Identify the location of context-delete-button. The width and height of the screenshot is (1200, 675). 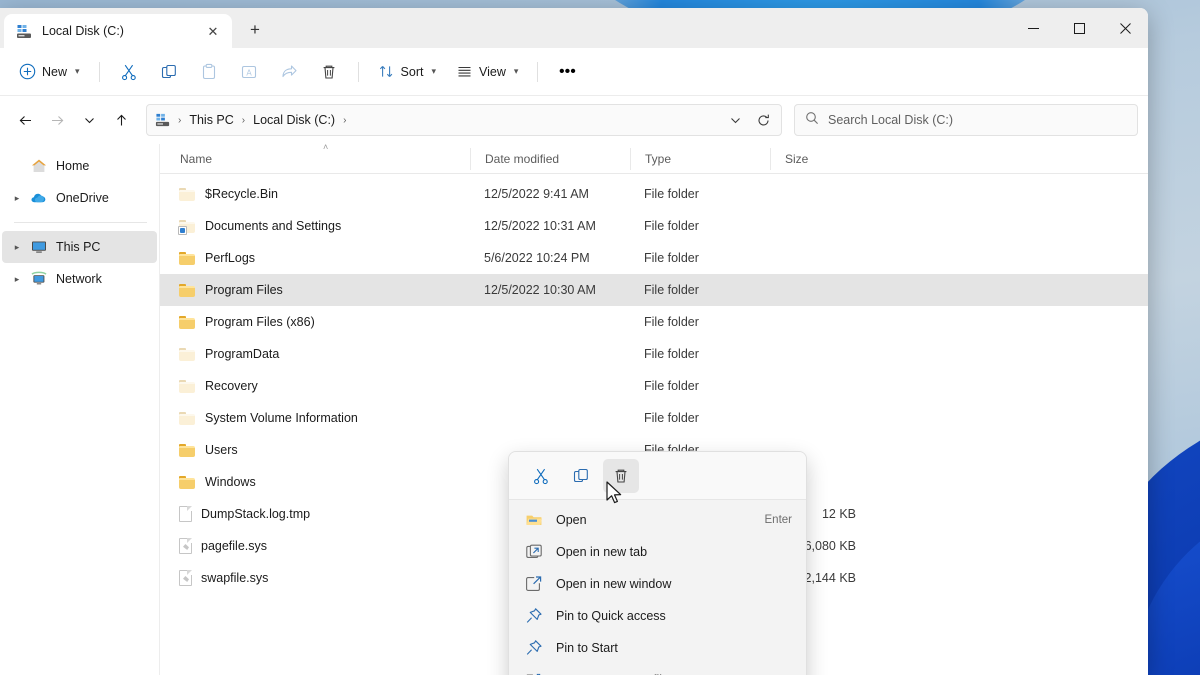
(621, 475).